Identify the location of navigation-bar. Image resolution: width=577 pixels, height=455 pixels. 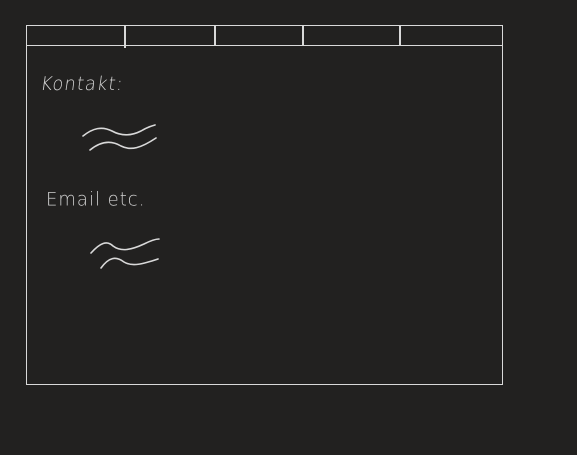
(264, 36).